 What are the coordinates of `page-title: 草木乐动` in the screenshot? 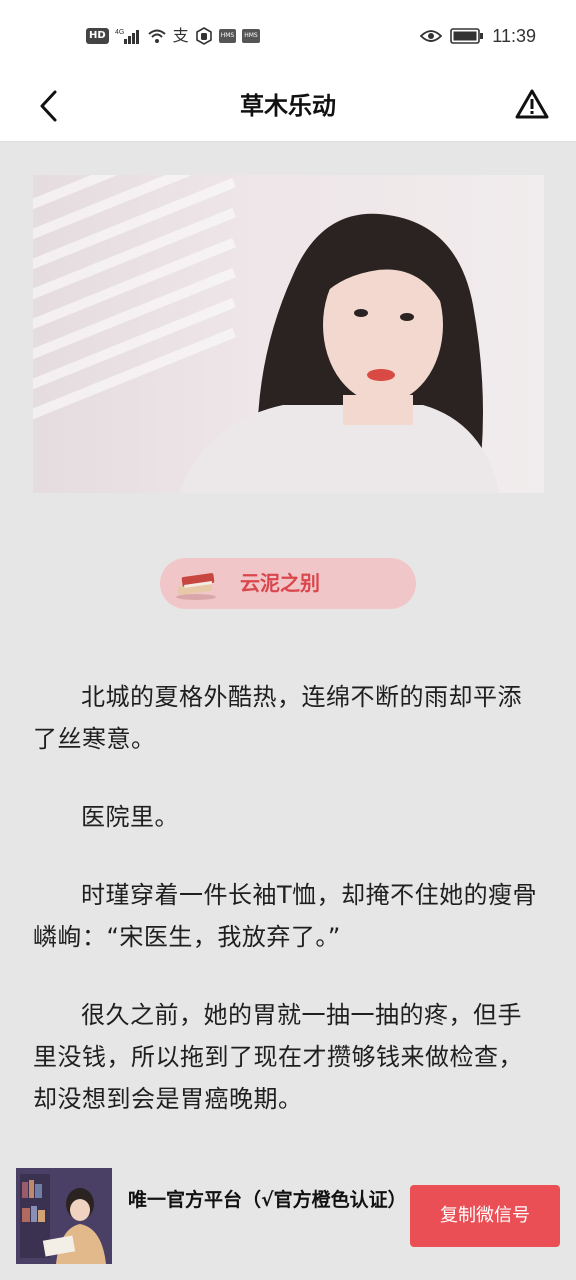 It's located at (288, 106).